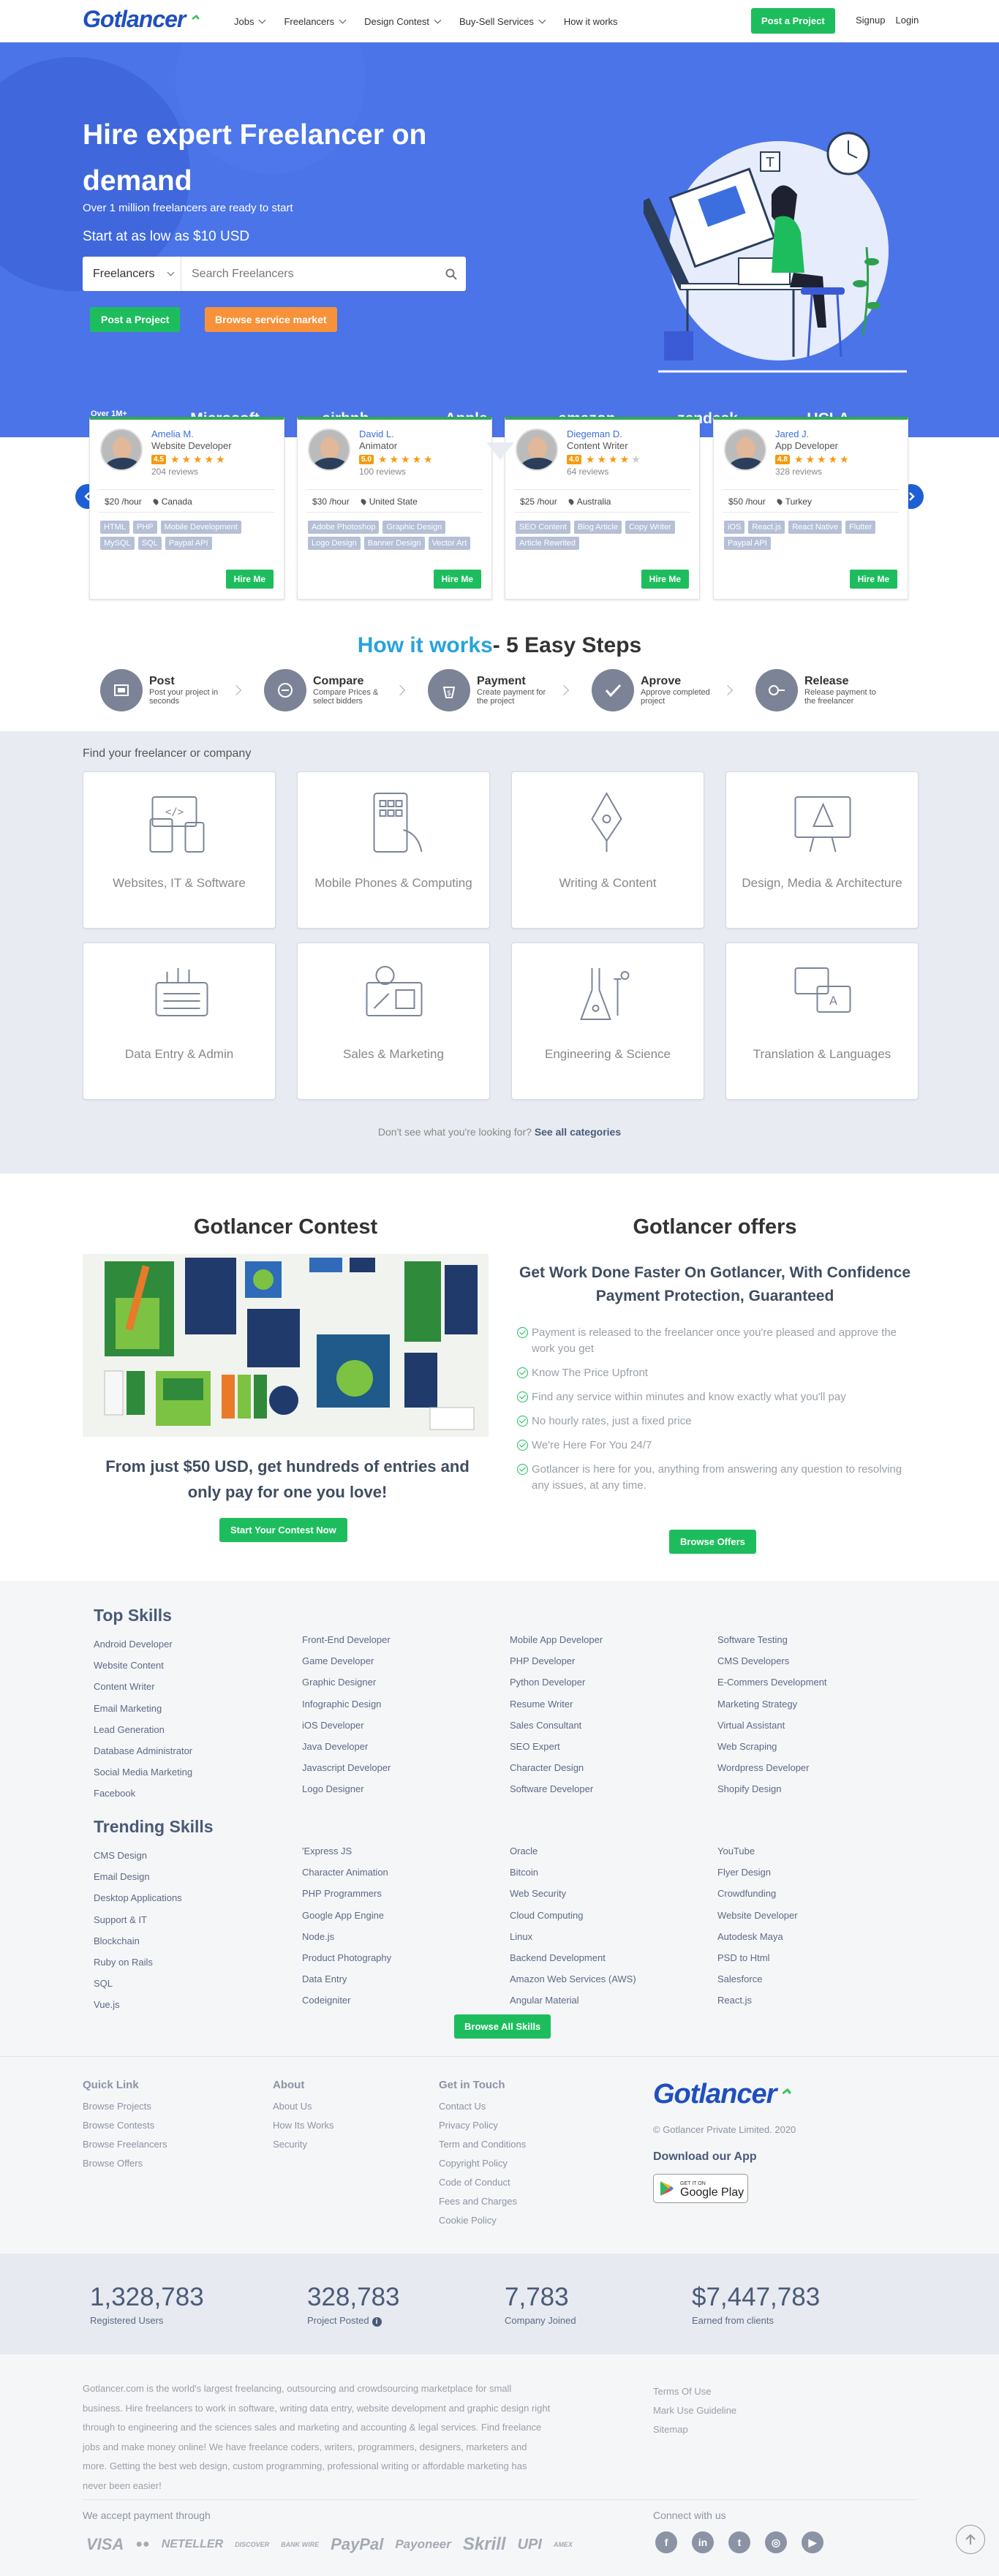 Image resolution: width=999 pixels, height=2576 pixels. Describe the element at coordinates (346, 1746) in the screenshot. I see `skill-link: Java Developer` at that location.